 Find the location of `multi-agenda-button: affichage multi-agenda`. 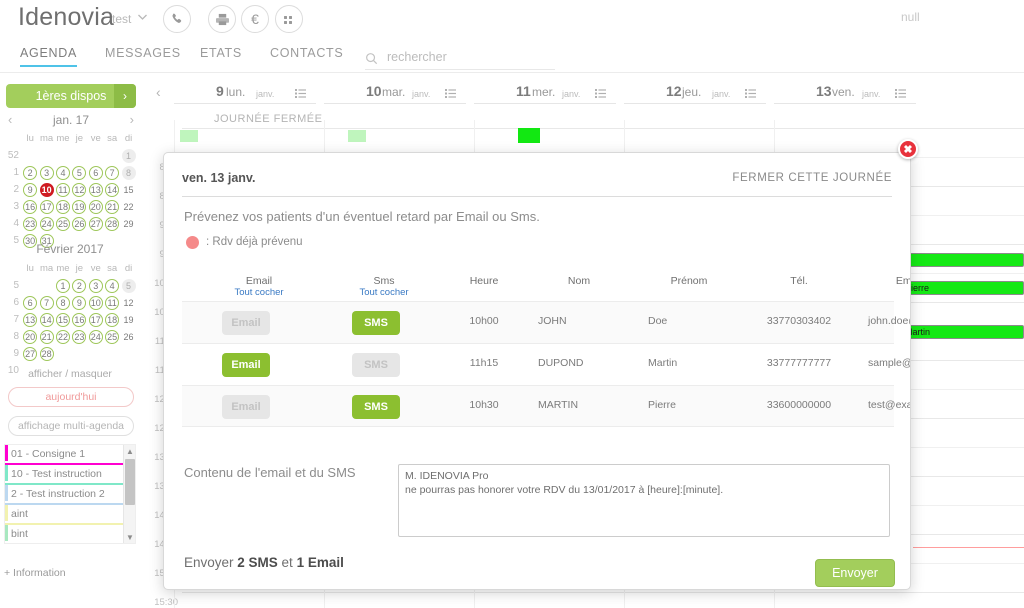

multi-agenda-button: affichage multi-agenda is located at coordinates (71, 426).